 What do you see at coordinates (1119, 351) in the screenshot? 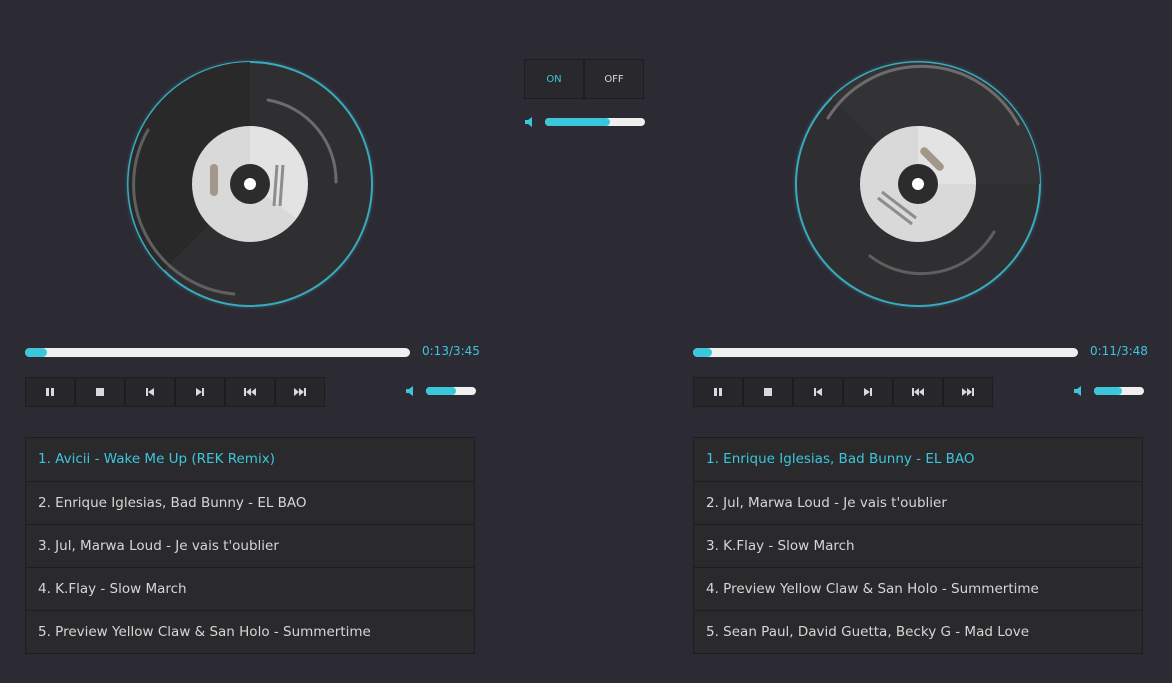
I see `time-display: 0:11/3:48` at bounding box center [1119, 351].